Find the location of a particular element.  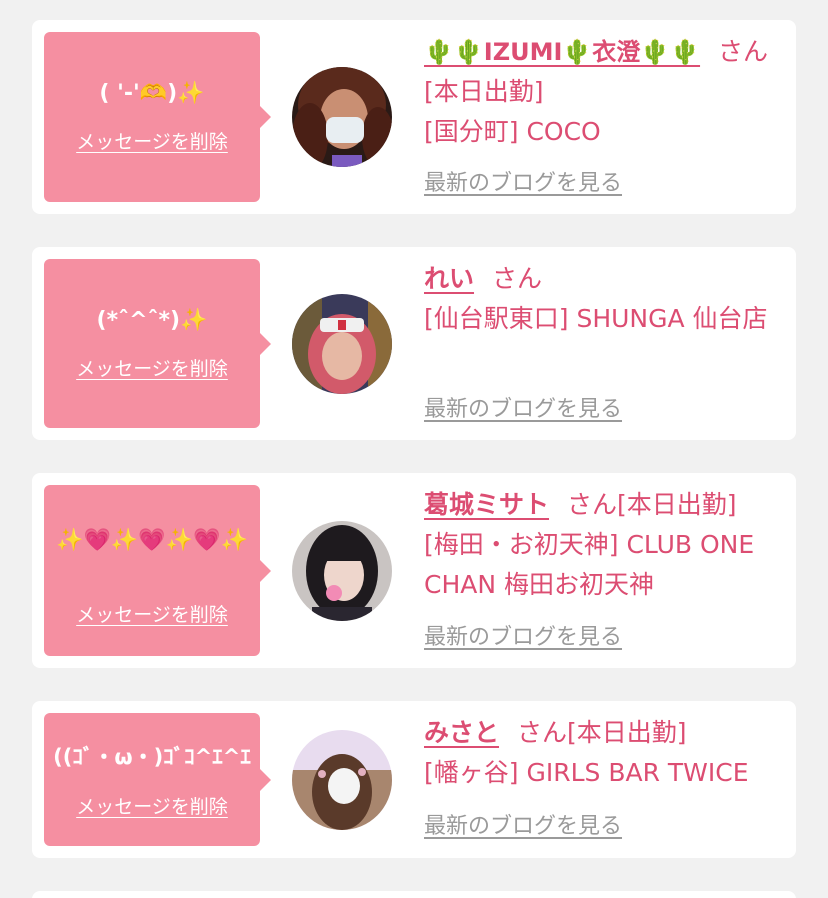

shop-name: [国分町] COCO is located at coordinates (512, 131).